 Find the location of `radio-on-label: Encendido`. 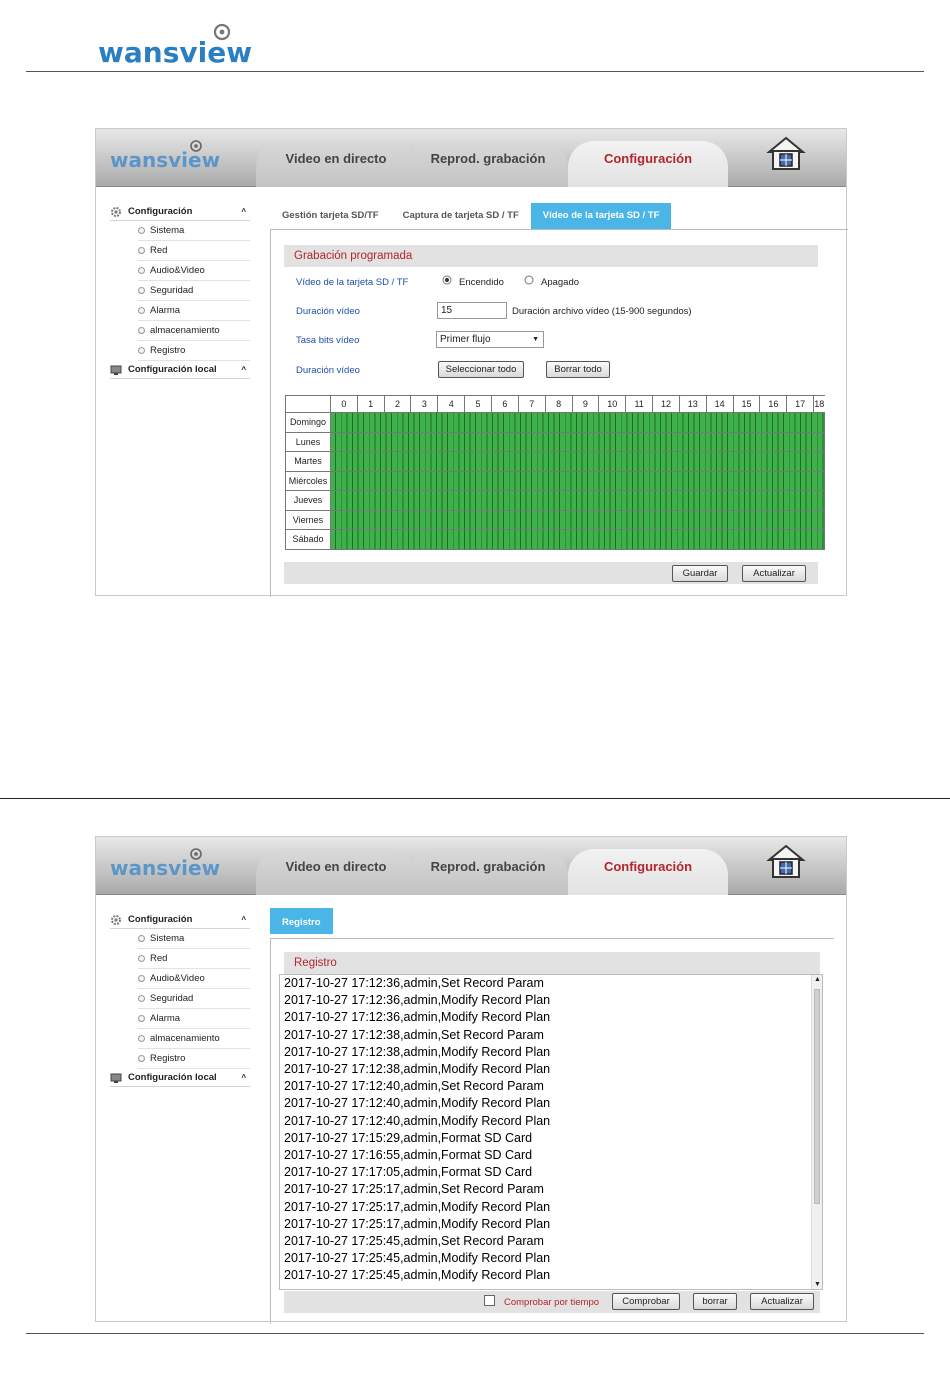

radio-on-label: Encendido is located at coordinates (481, 282).